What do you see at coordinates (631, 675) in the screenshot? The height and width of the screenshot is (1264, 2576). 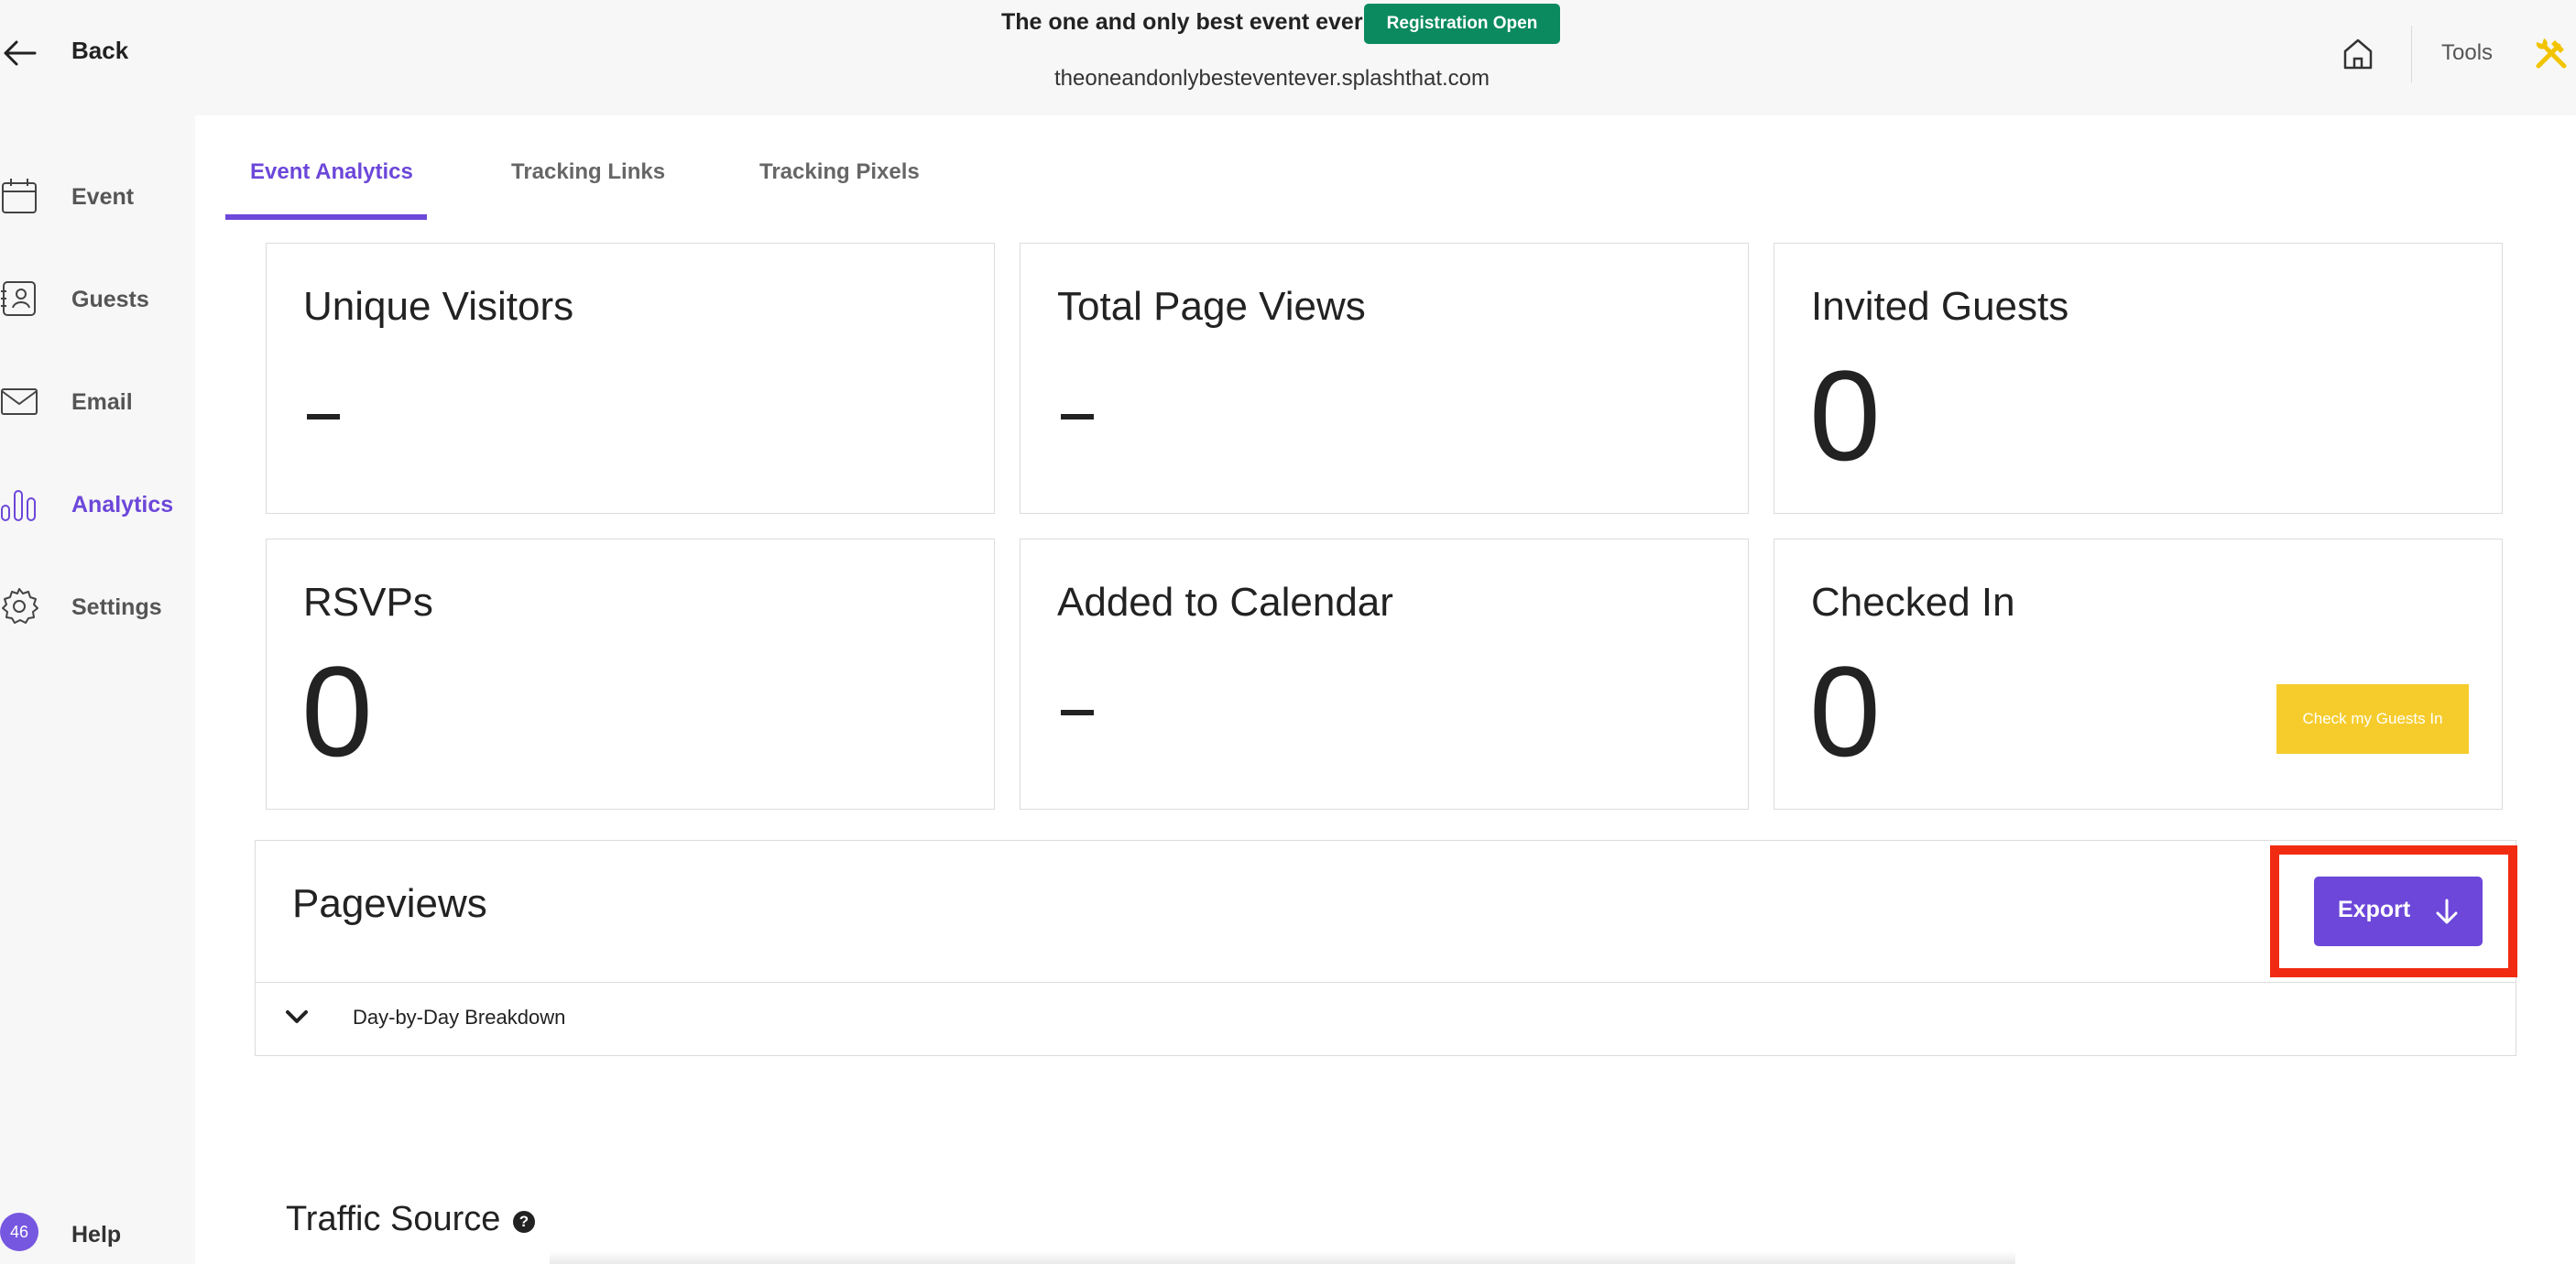 I see `stat-card-rsvps: RSVPs 0` at bounding box center [631, 675].